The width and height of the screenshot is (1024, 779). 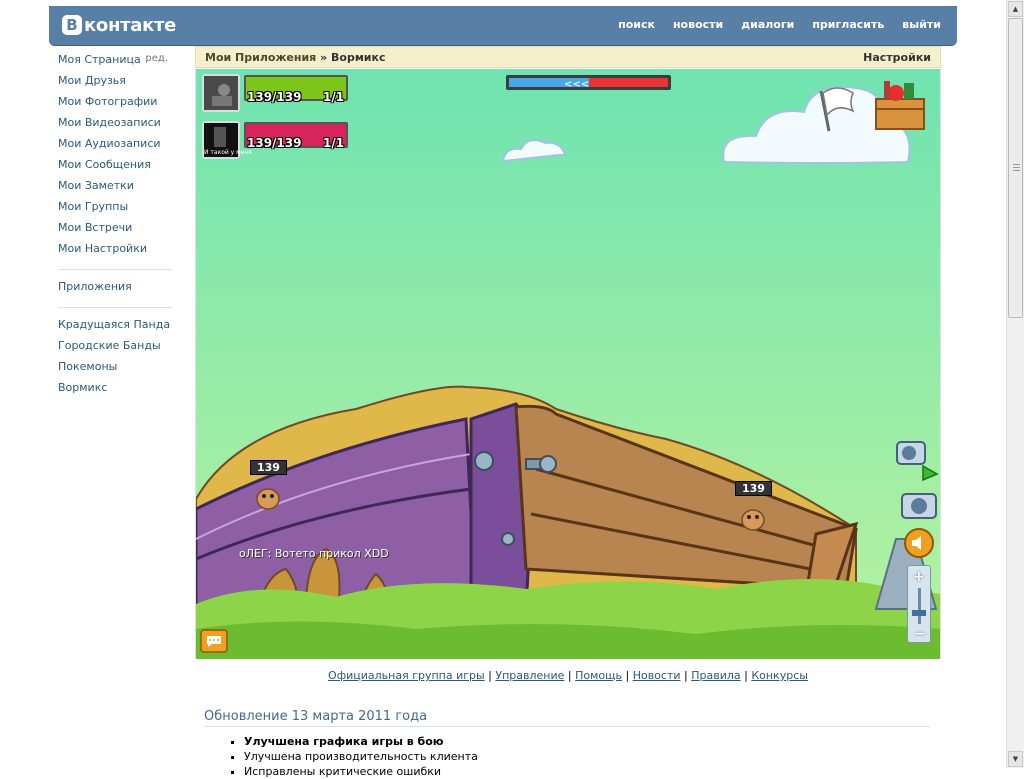 What do you see at coordinates (897, 57) in the screenshot?
I see `app-settings-link: Настройки` at bounding box center [897, 57].